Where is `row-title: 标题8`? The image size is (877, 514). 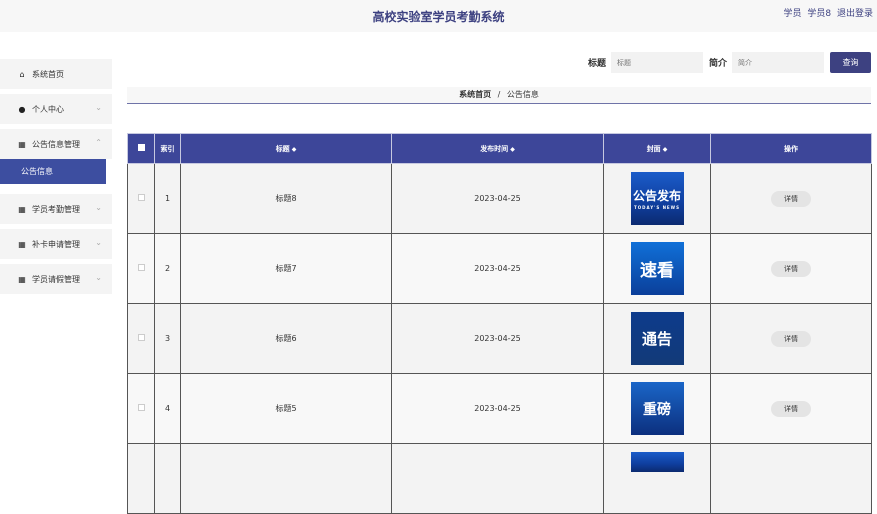 row-title: 标题8 is located at coordinates (286, 198).